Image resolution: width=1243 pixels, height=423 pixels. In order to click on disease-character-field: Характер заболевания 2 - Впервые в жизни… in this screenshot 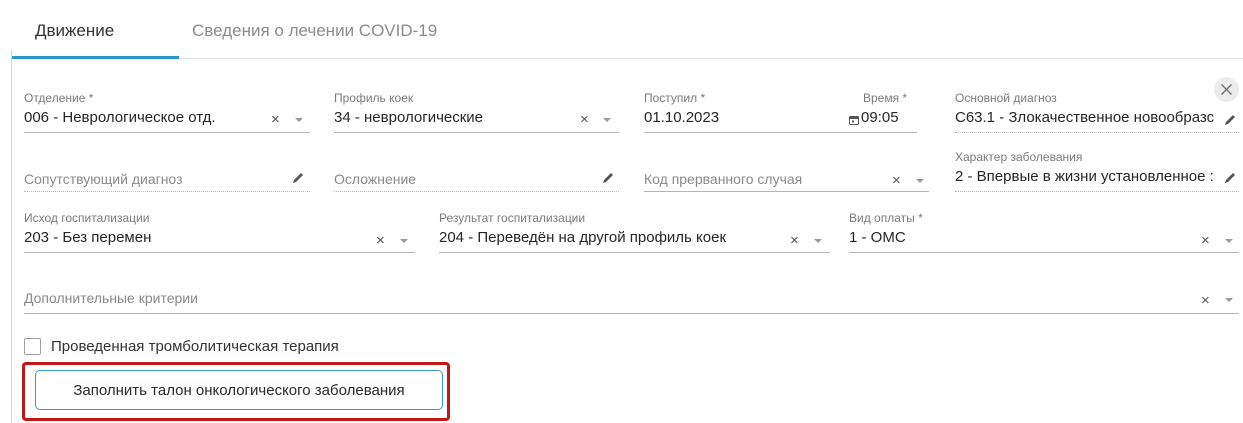, I will do `click(1097, 171)`.